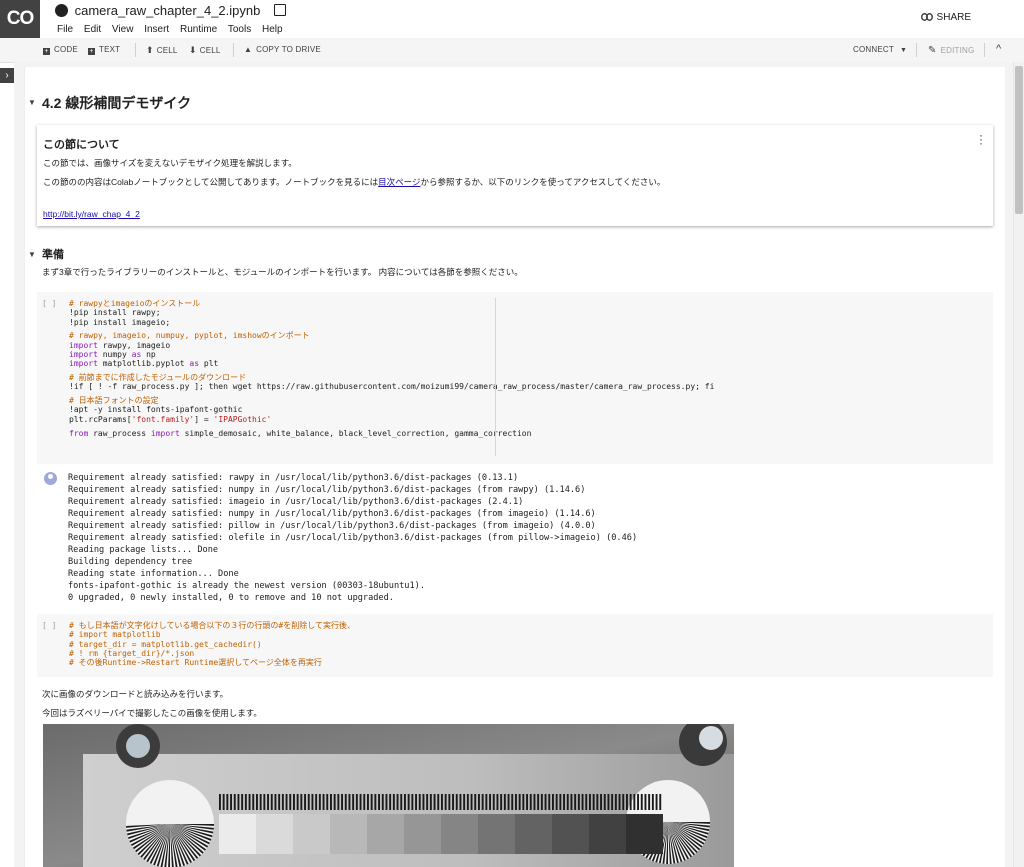  What do you see at coordinates (134, 345) in the screenshot?
I see `code-text: rawpy, imageio` at bounding box center [134, 345].